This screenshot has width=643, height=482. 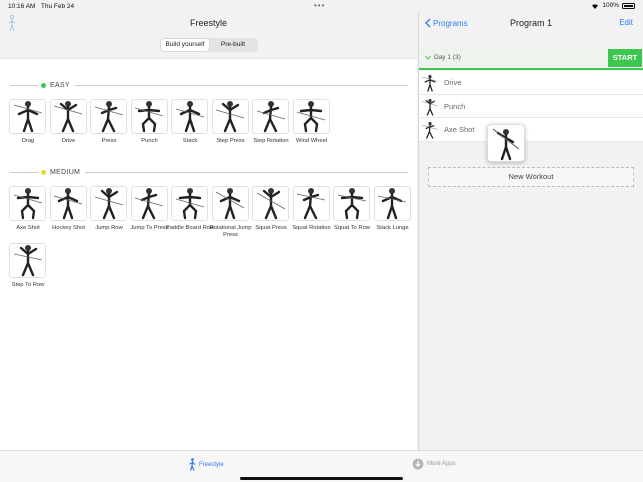 I want to click on exercise-tile: Paddle Board Row, so click(x=190, y=209).